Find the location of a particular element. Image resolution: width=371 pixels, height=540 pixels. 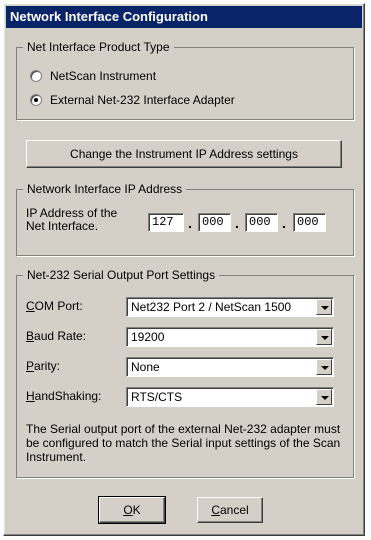

handshaking-label: HandShaking: is located at coordinates (64, 396).